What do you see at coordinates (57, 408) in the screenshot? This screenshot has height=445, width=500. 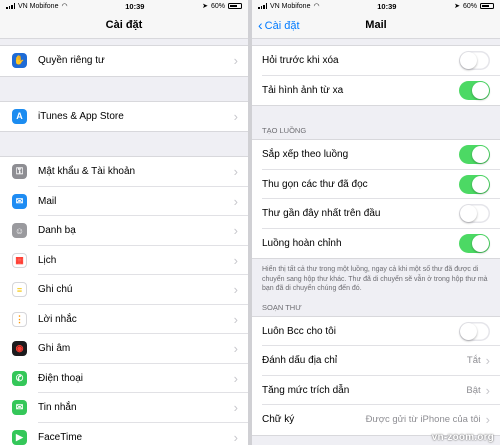 I see `settings-item-label: Tin nhắn` at bounding box center [57, 408].